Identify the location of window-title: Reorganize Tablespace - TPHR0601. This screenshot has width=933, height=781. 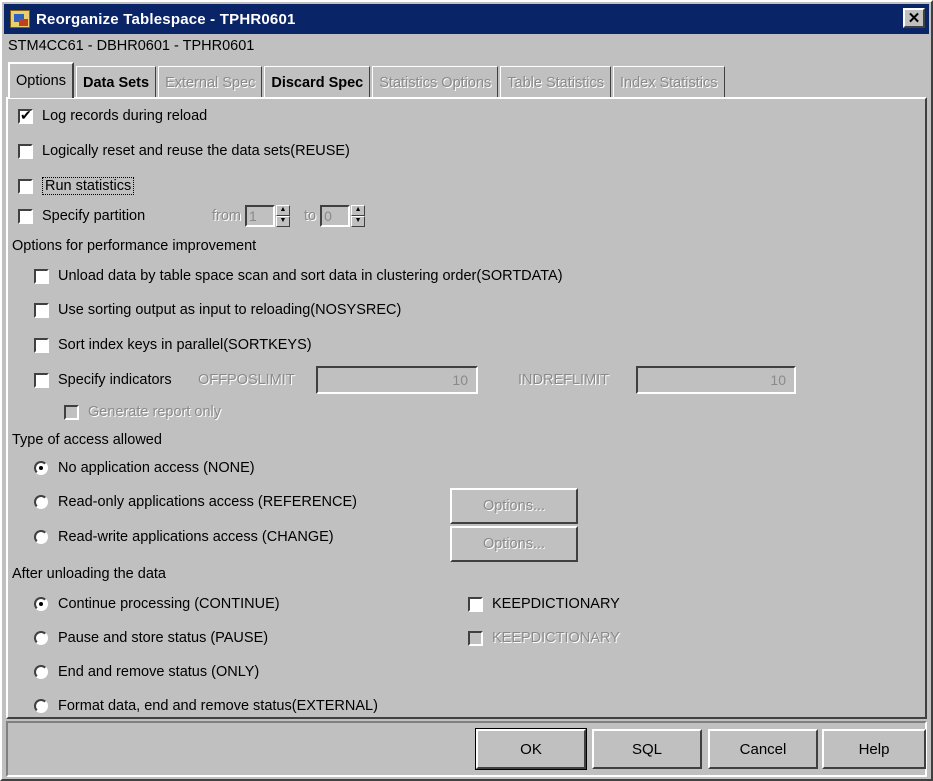
(166, 19).